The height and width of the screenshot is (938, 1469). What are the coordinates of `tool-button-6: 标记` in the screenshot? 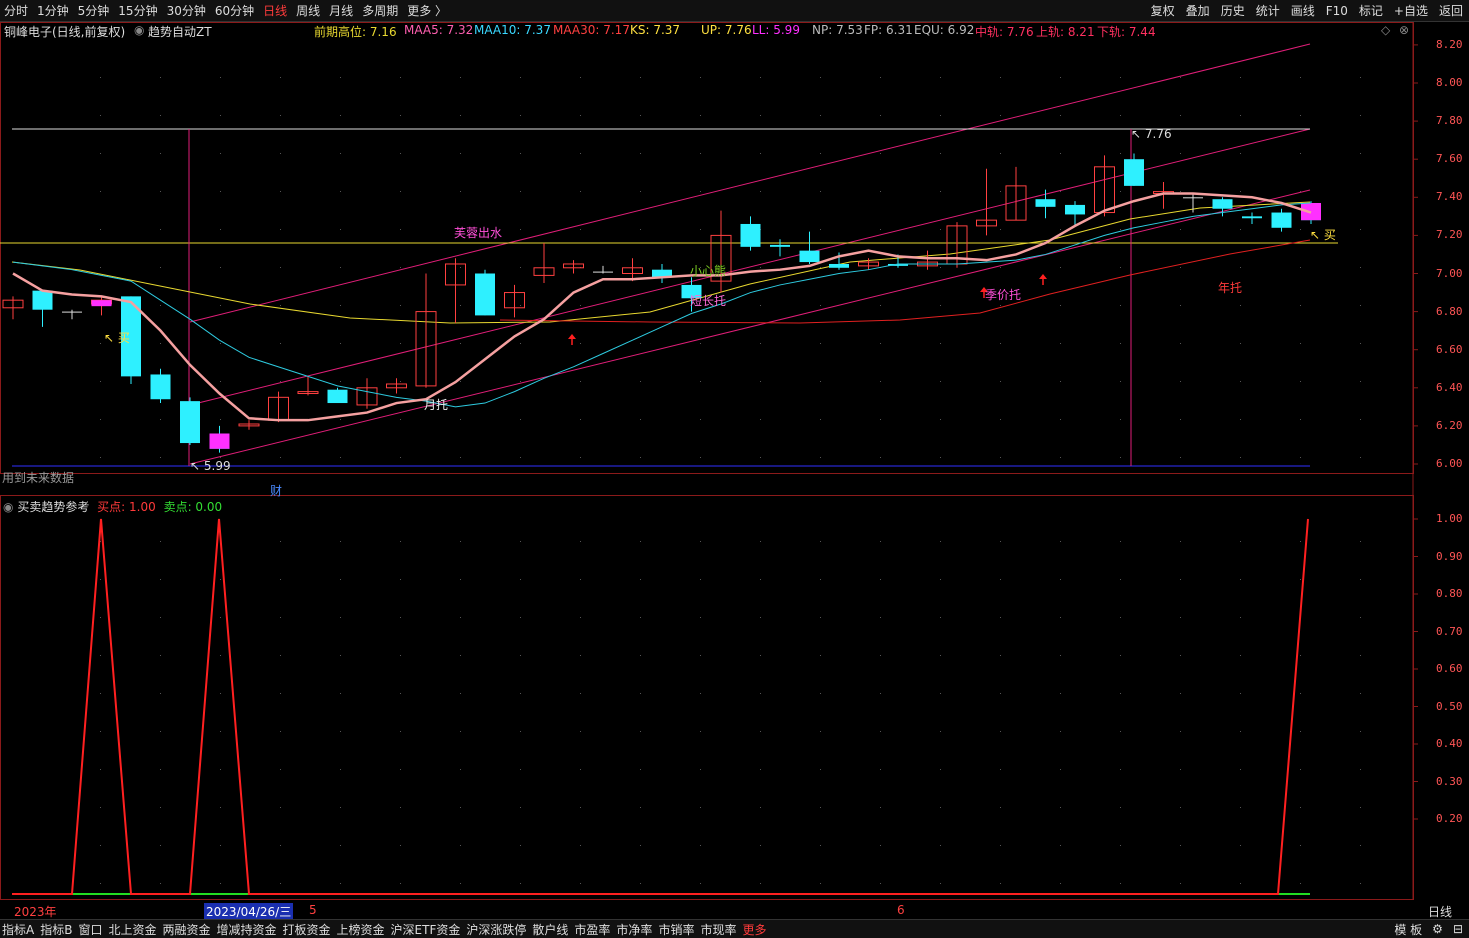 It's located at (1371, 10).